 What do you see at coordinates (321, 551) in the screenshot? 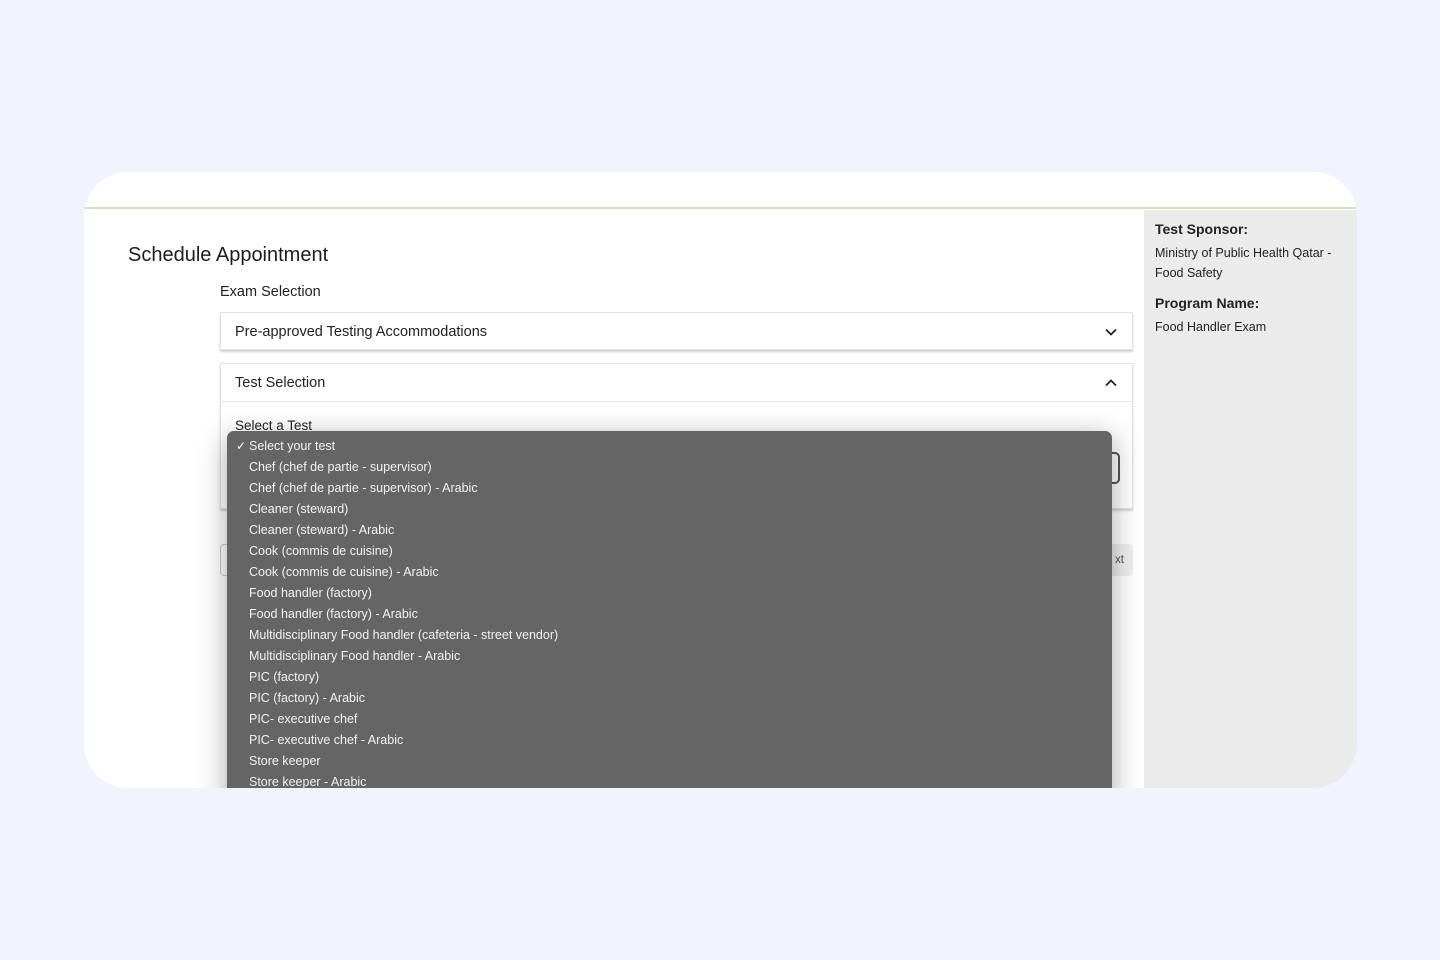
I see `option-label: Cook (commis de cuisine)` at bounding box center [321, 551].